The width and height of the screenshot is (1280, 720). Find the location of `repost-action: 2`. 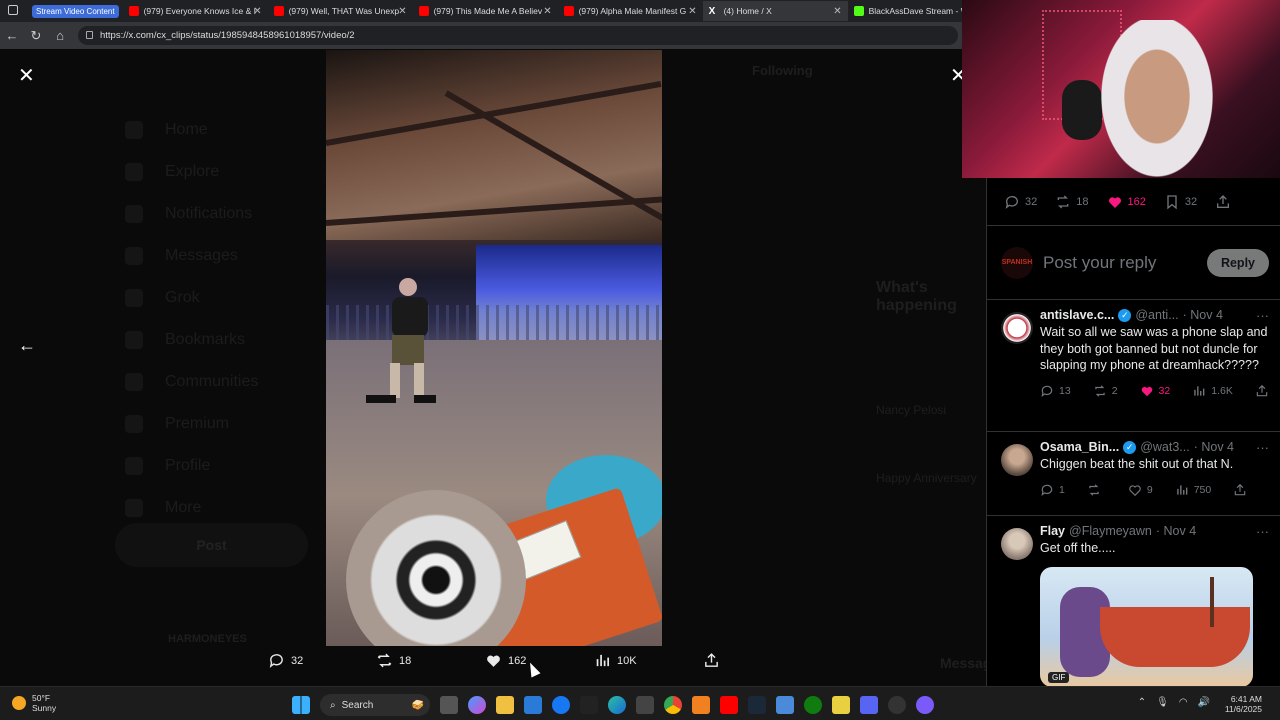

repost-action: 2 is located at coordinates (1105, 391).